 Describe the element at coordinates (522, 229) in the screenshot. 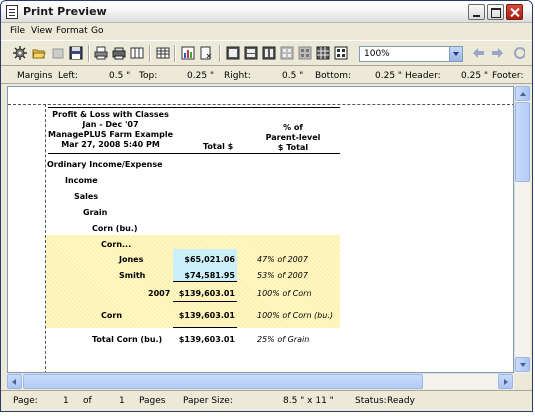

I see `vertical-scrollbar` at that location.